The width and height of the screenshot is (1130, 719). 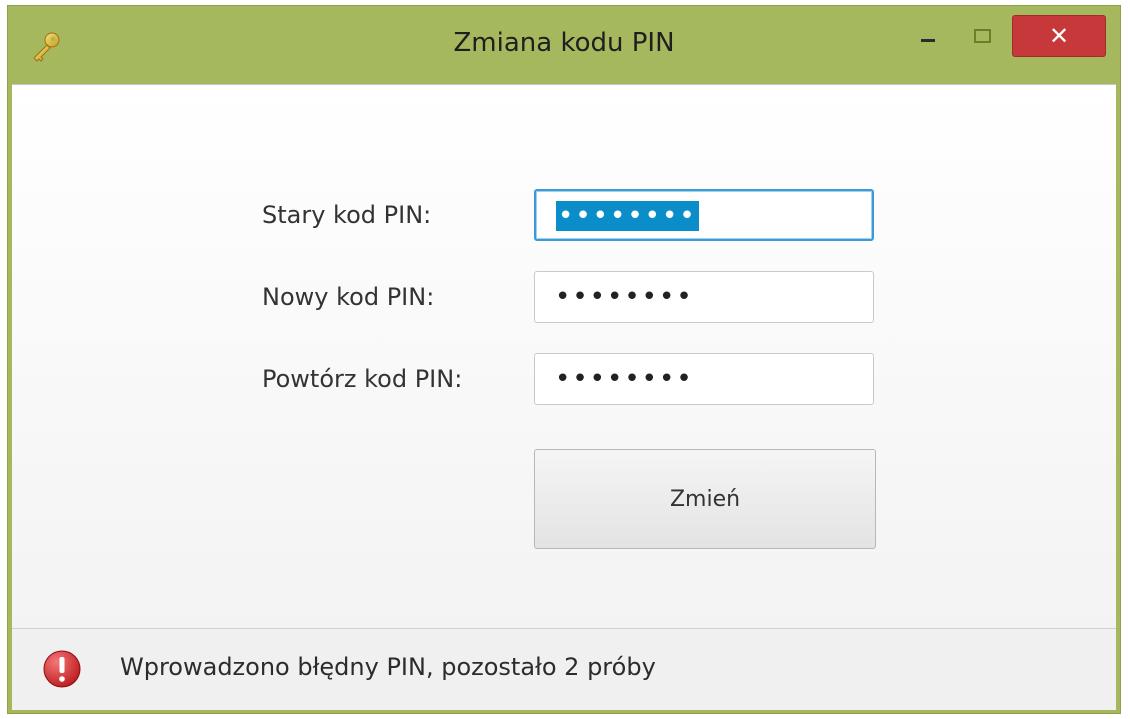 I want to click on maximize-icon, so click(x=982, y=36).